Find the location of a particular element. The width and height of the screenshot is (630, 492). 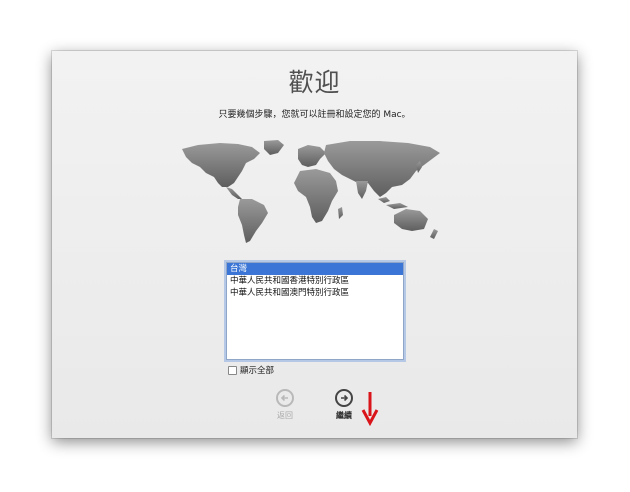

continue-label: 繼續 is located at coordinates (344, 415).